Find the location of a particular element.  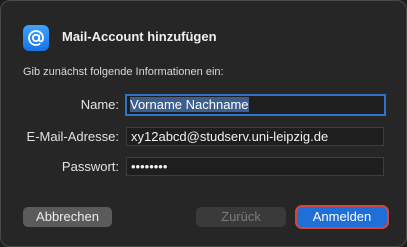

mail-at-icon is located at coordinates (36, 38).